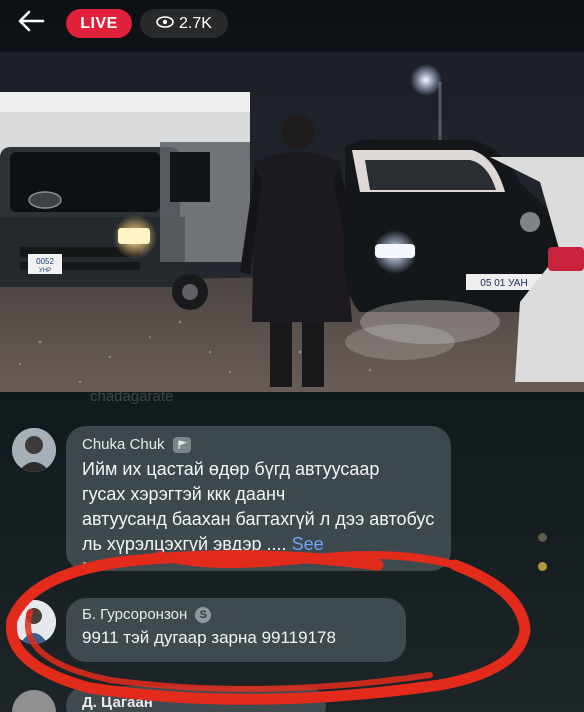  What do you see at coordinates (203, 614) in the screenshot?
I see `badge-icon: S` at bounding box center [203, 614].